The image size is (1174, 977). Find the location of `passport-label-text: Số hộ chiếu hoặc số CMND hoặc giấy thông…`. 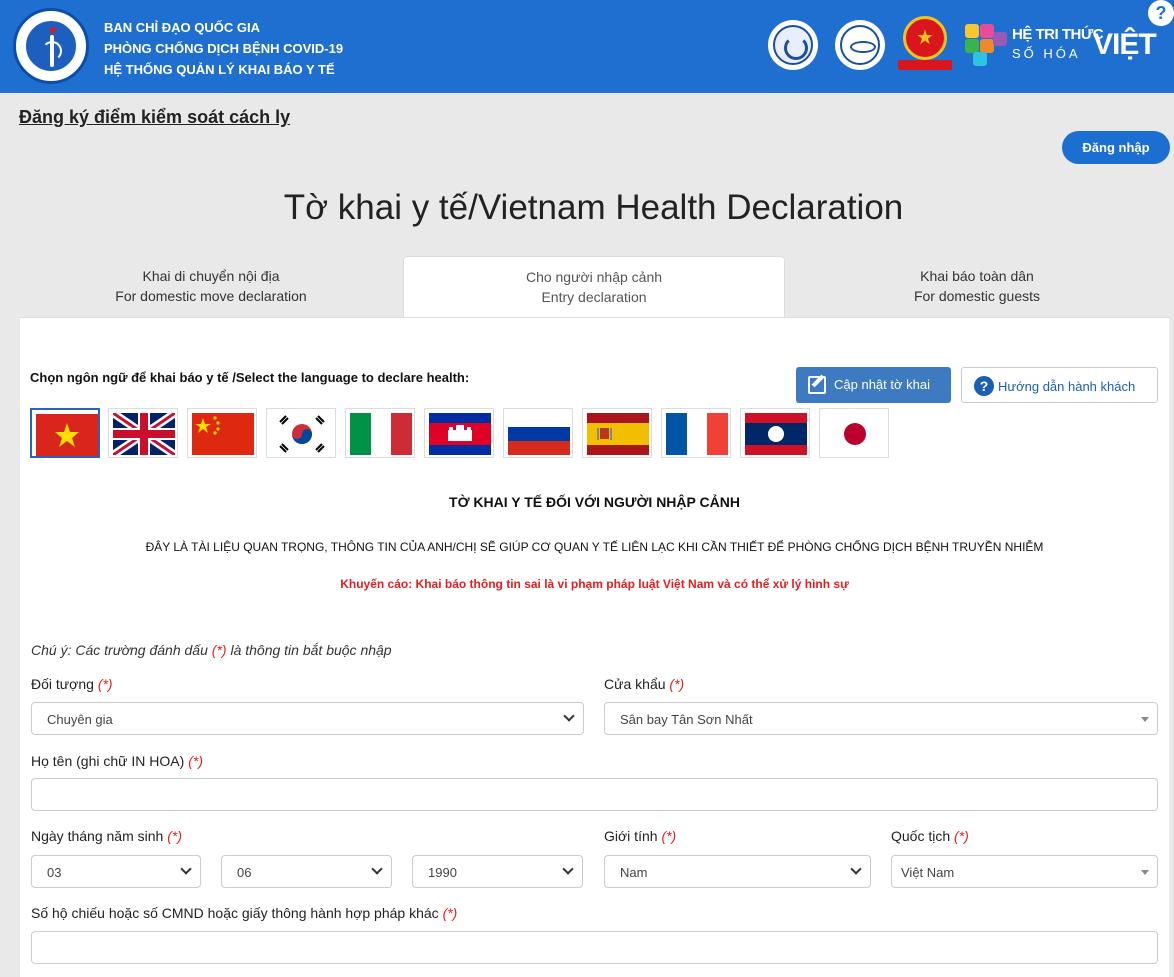

passport-label-text: Số hộ chiếu hoặc số CMND hoặc giấy thông… is located at coordinates (235, 913).